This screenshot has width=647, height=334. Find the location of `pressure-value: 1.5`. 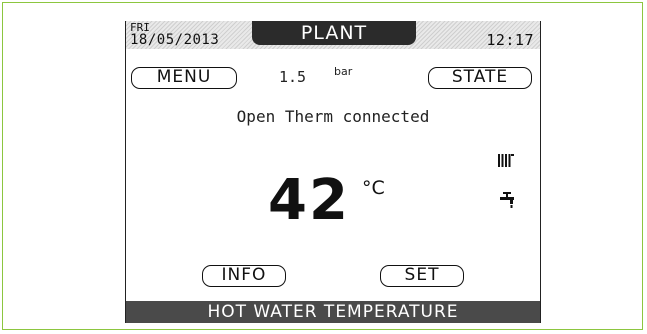

pressure-value: 1.5 is located at coordinates (293, 77).